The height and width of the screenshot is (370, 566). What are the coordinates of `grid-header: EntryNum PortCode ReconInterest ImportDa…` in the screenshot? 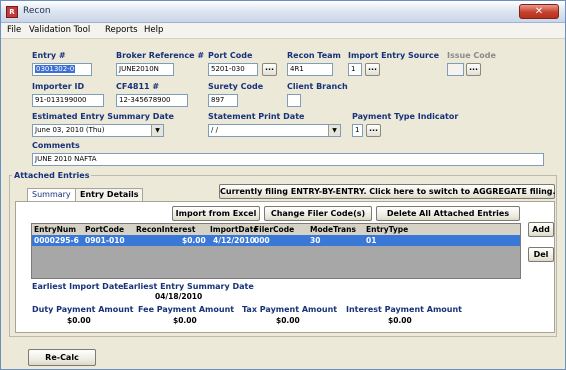 It's located at (276, 229).